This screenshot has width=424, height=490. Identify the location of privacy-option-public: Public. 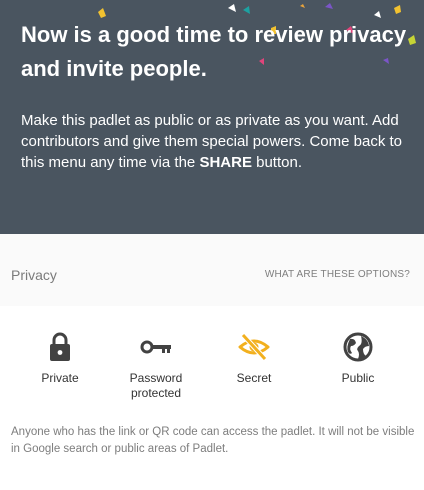
(358, 358).